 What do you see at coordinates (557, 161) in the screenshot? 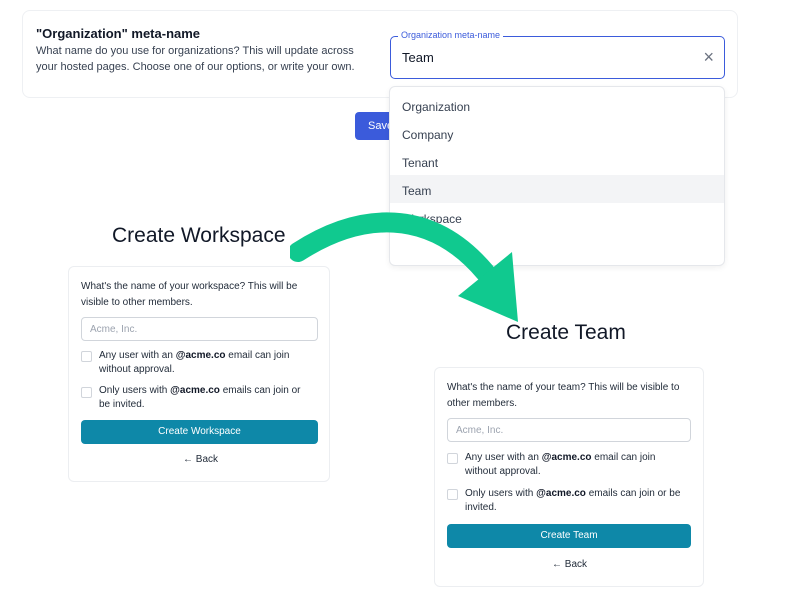
I see `dropdown-option-tenant: Tenant` at bounding box center [557, 161].